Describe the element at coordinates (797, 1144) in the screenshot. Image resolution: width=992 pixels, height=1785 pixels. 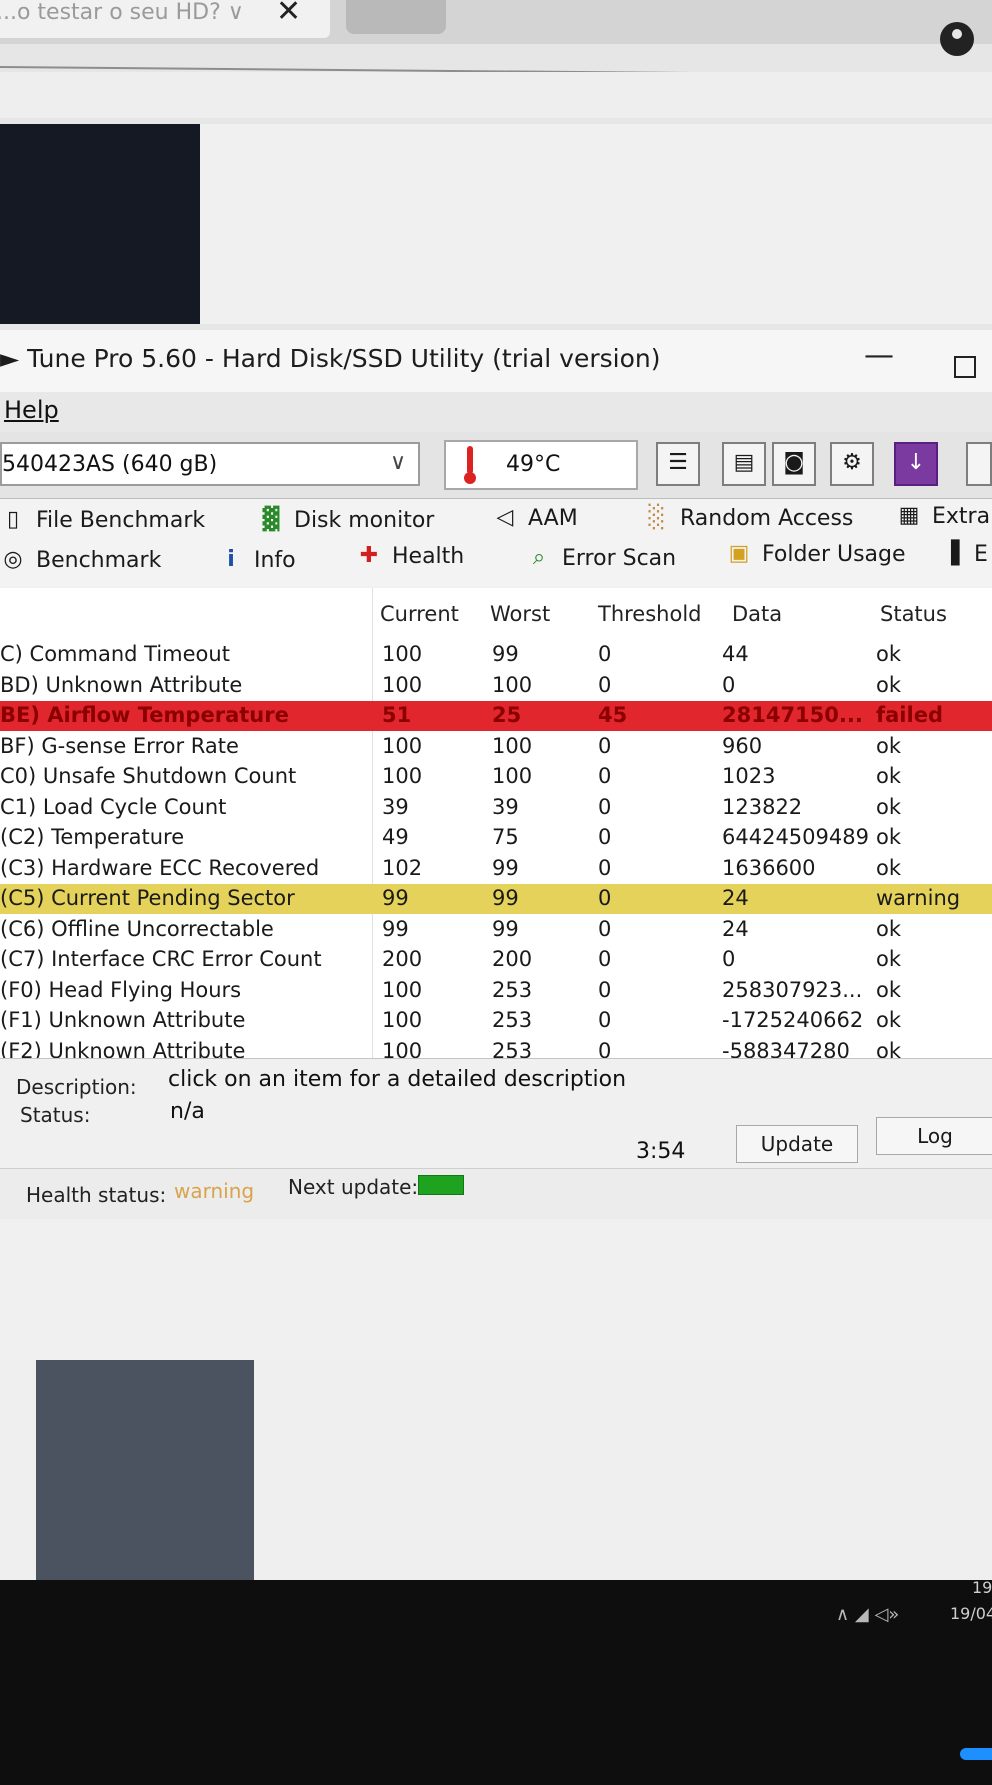
I see `update-button: Update` at that location.